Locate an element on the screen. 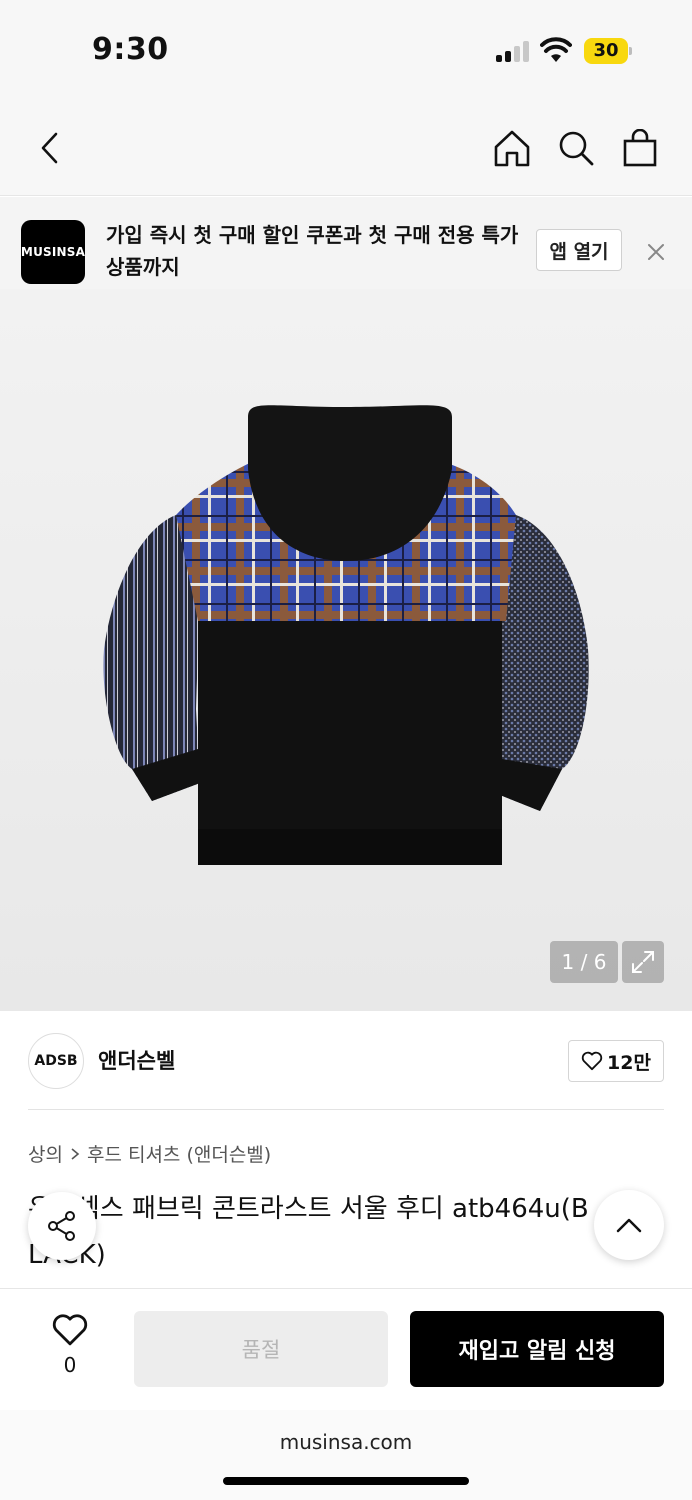  scroll-to-top-button is located at coordinates (629, 1225).